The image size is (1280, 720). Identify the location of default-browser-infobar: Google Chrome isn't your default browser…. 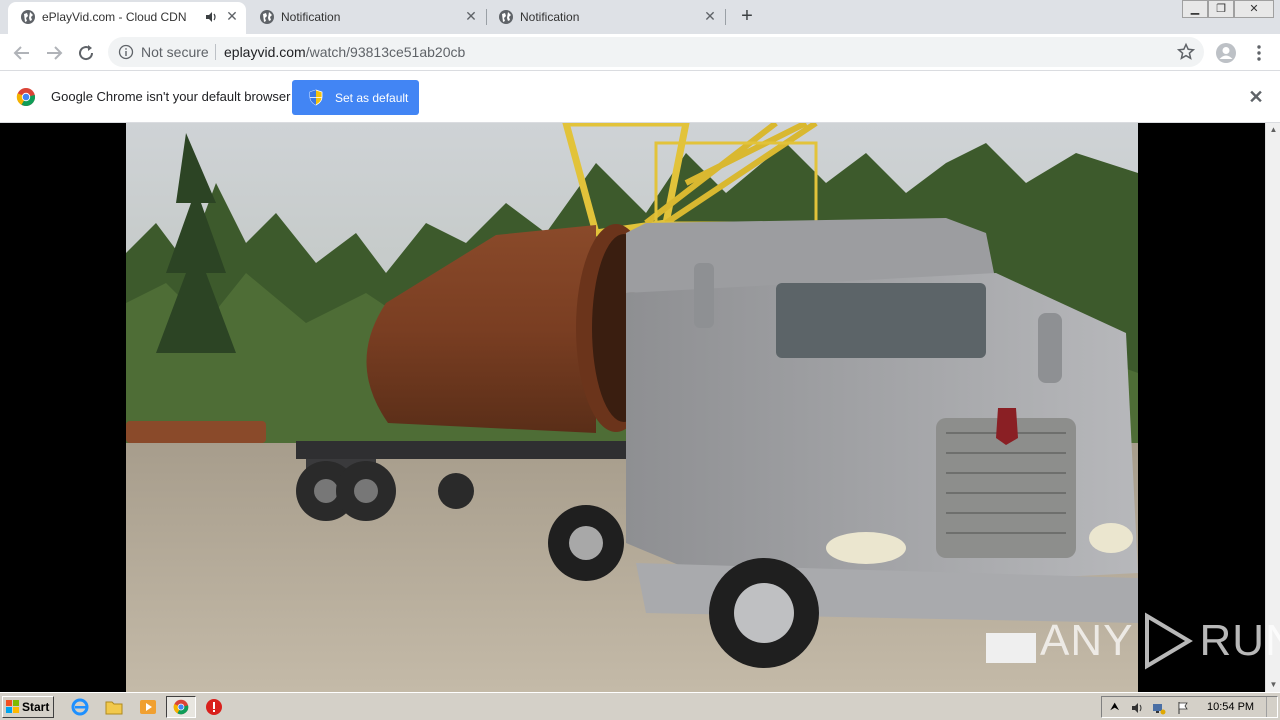
(640, 97).